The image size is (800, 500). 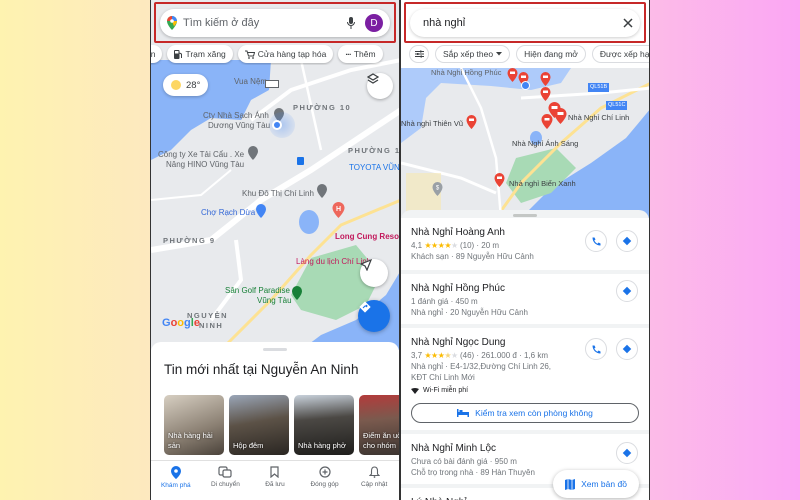 What do you see at coordinates (338, 210) in the screenshot?
I see `hospital-pin-icon: H` at bounding box center [338, 210].